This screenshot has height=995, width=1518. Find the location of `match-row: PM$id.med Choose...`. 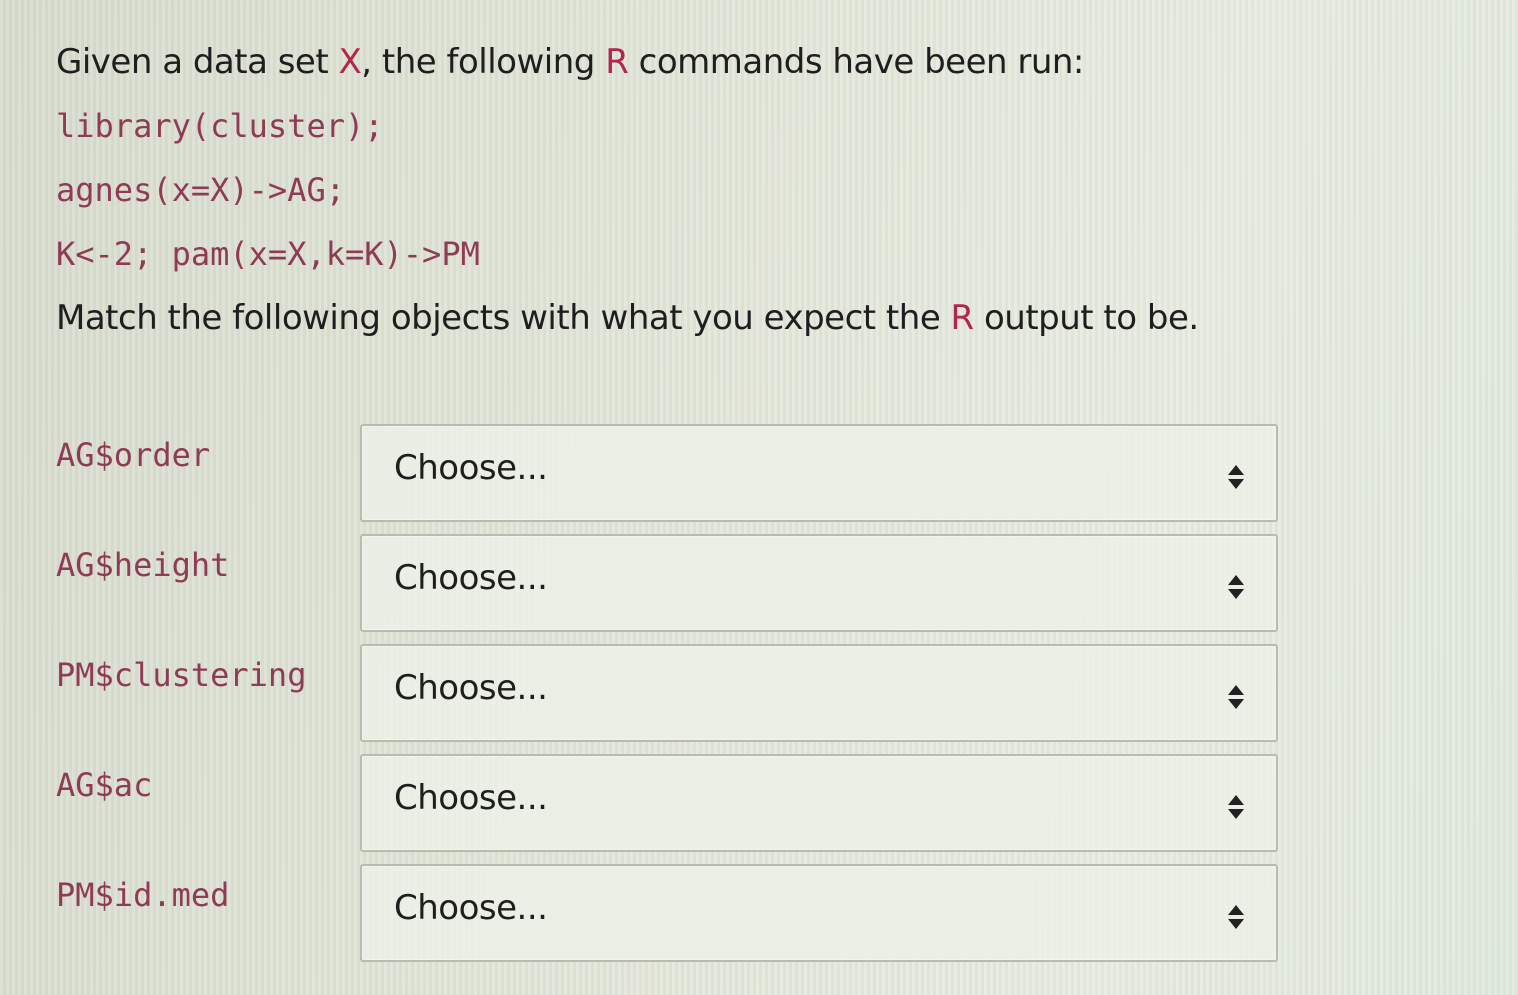

match-row: PM$id.med Choose... is located at coordinates (671, 915).